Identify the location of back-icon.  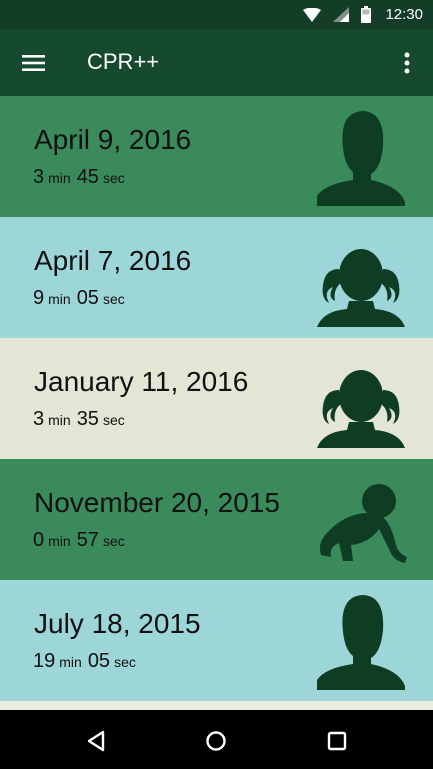
(96, 741).